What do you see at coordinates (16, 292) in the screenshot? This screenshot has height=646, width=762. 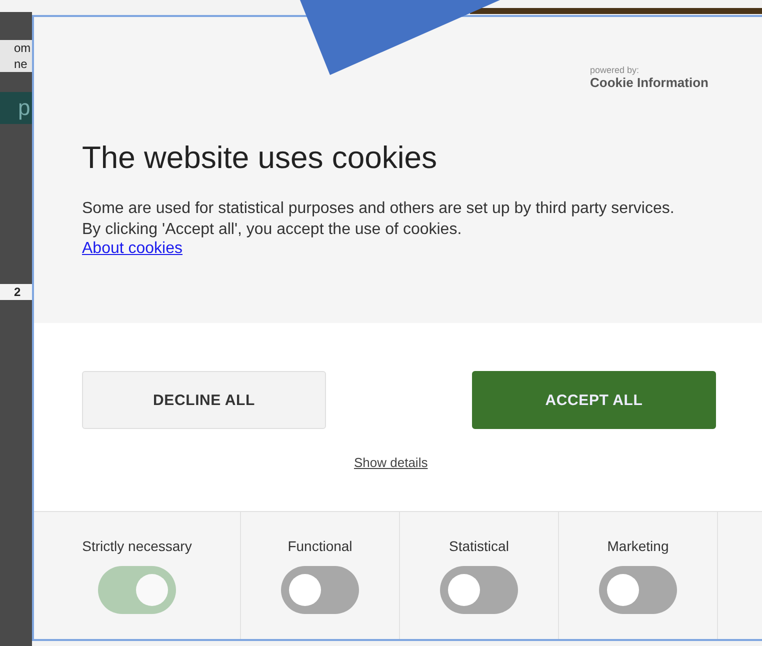 I see `page-text: 2` at bounding box center [16, 292].